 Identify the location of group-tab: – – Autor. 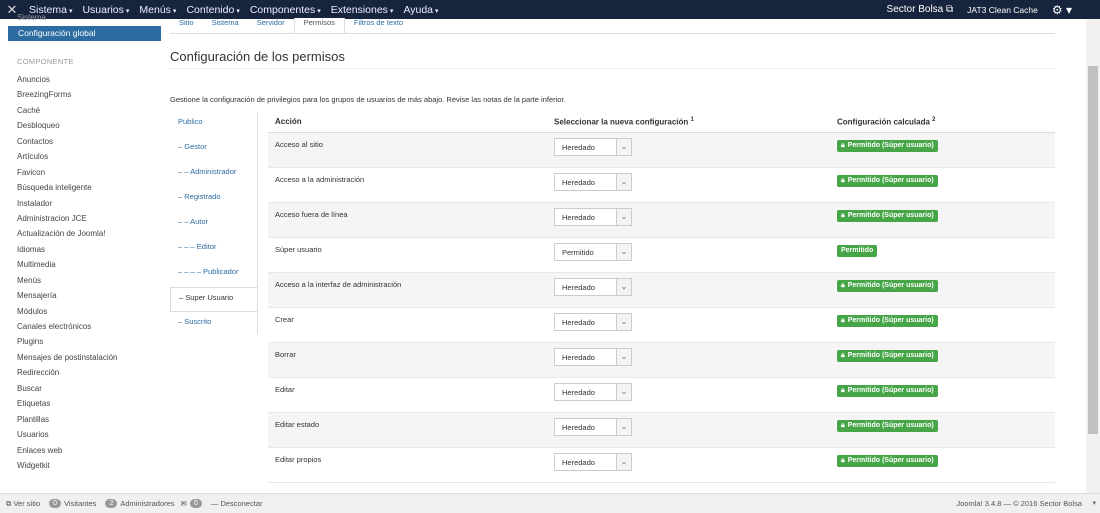
(214, 224).